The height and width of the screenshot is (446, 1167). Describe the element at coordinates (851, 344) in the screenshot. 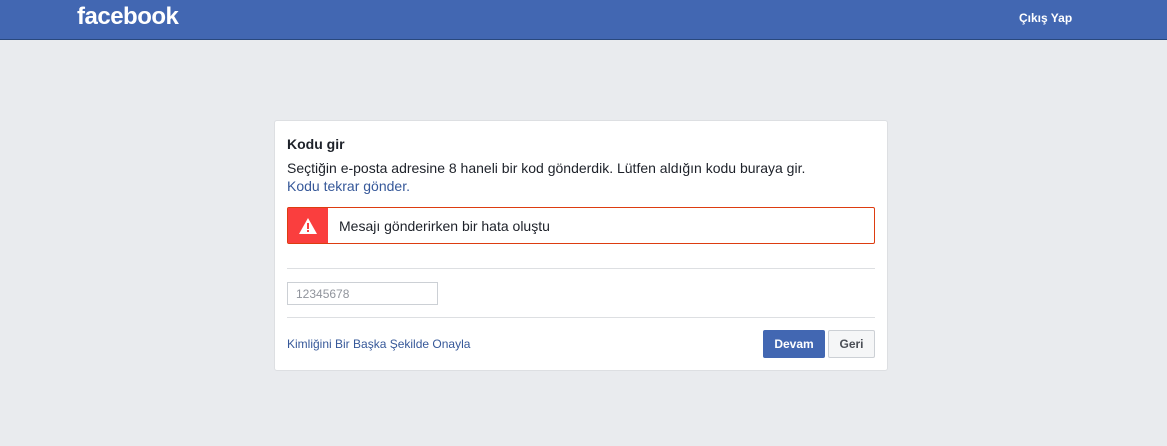

I see `back-button: Geri` at that location.